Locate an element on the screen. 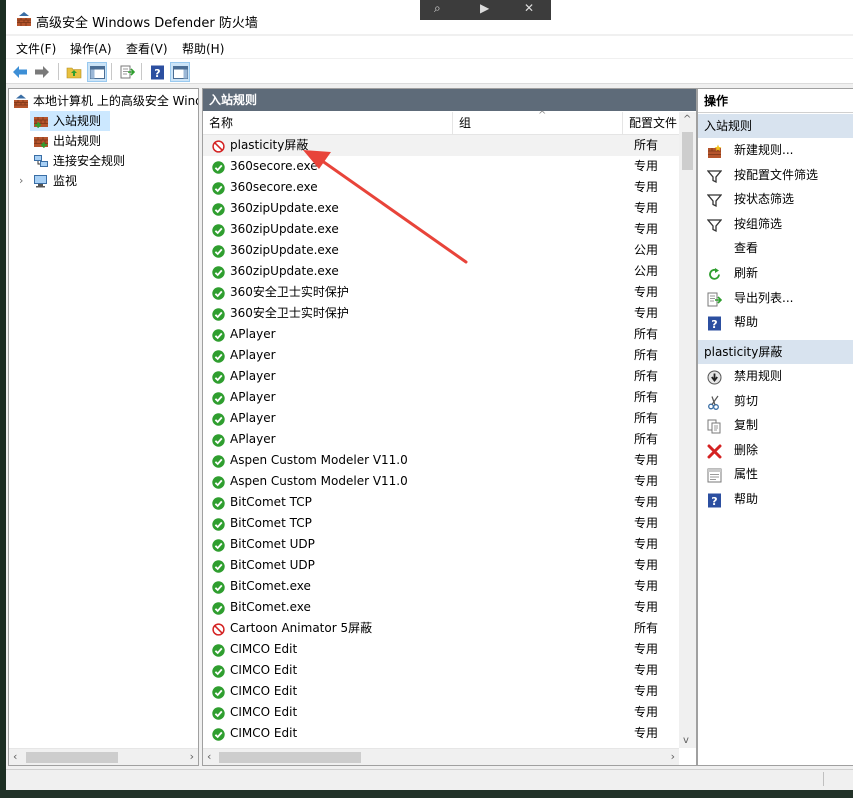 Image resolution: width=853 pixels, height=798 pixels. tree-item-connection-security: 连接安全规则 is located at coordinates (105, 161).